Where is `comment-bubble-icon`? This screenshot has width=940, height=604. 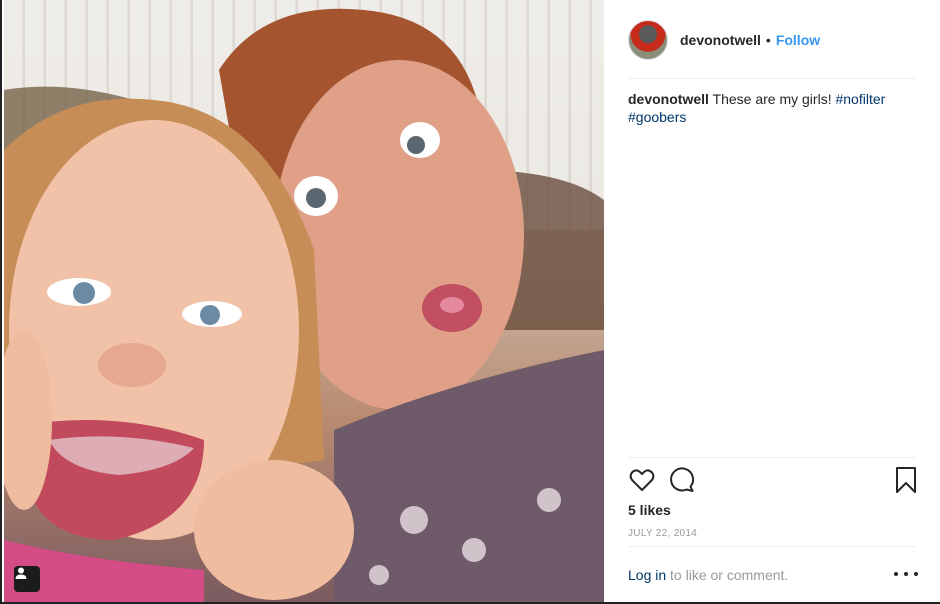 comment-bubble-icon is located at coordinates (682, 480).